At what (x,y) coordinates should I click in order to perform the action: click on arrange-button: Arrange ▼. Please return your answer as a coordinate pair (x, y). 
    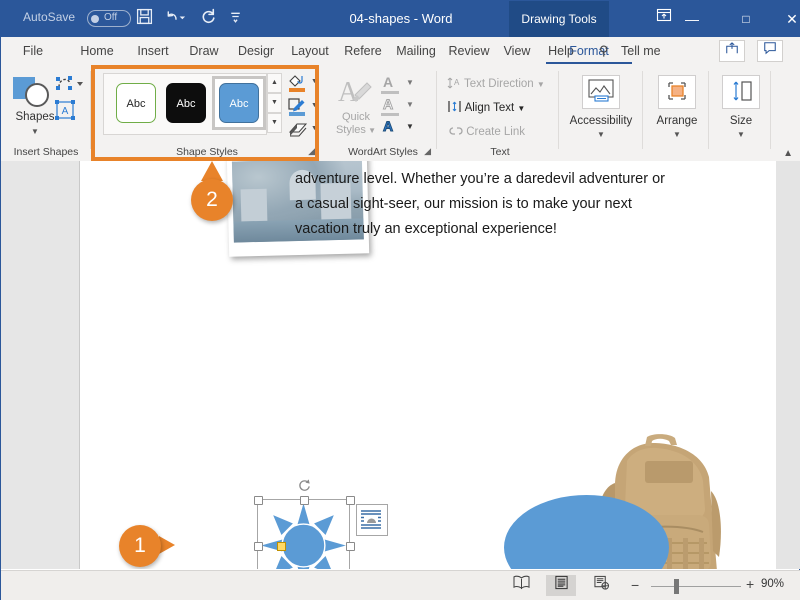
    Looking at the image, I should click on (677, 111).